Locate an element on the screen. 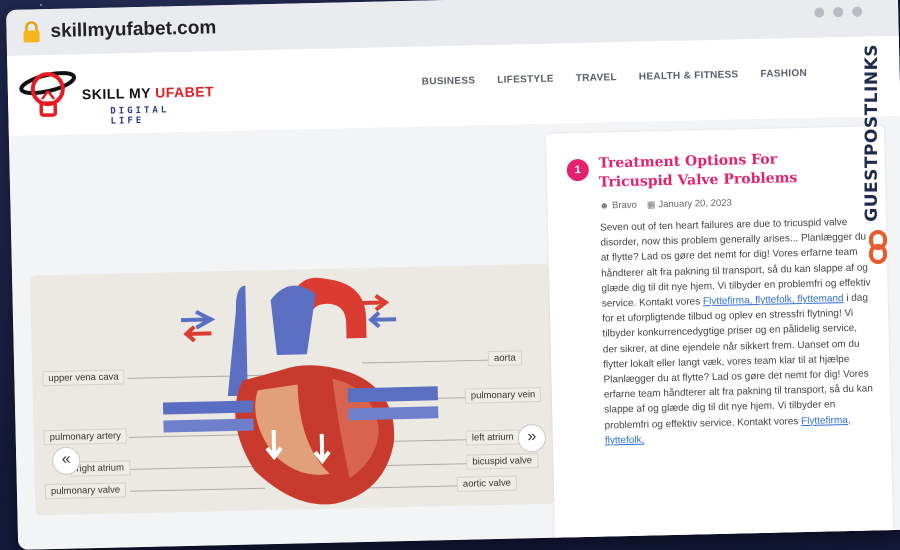 Image resolution: width=900 pixels, height=550 pixels. calendar-icon: ▦ is located at coordinates (651, 204).